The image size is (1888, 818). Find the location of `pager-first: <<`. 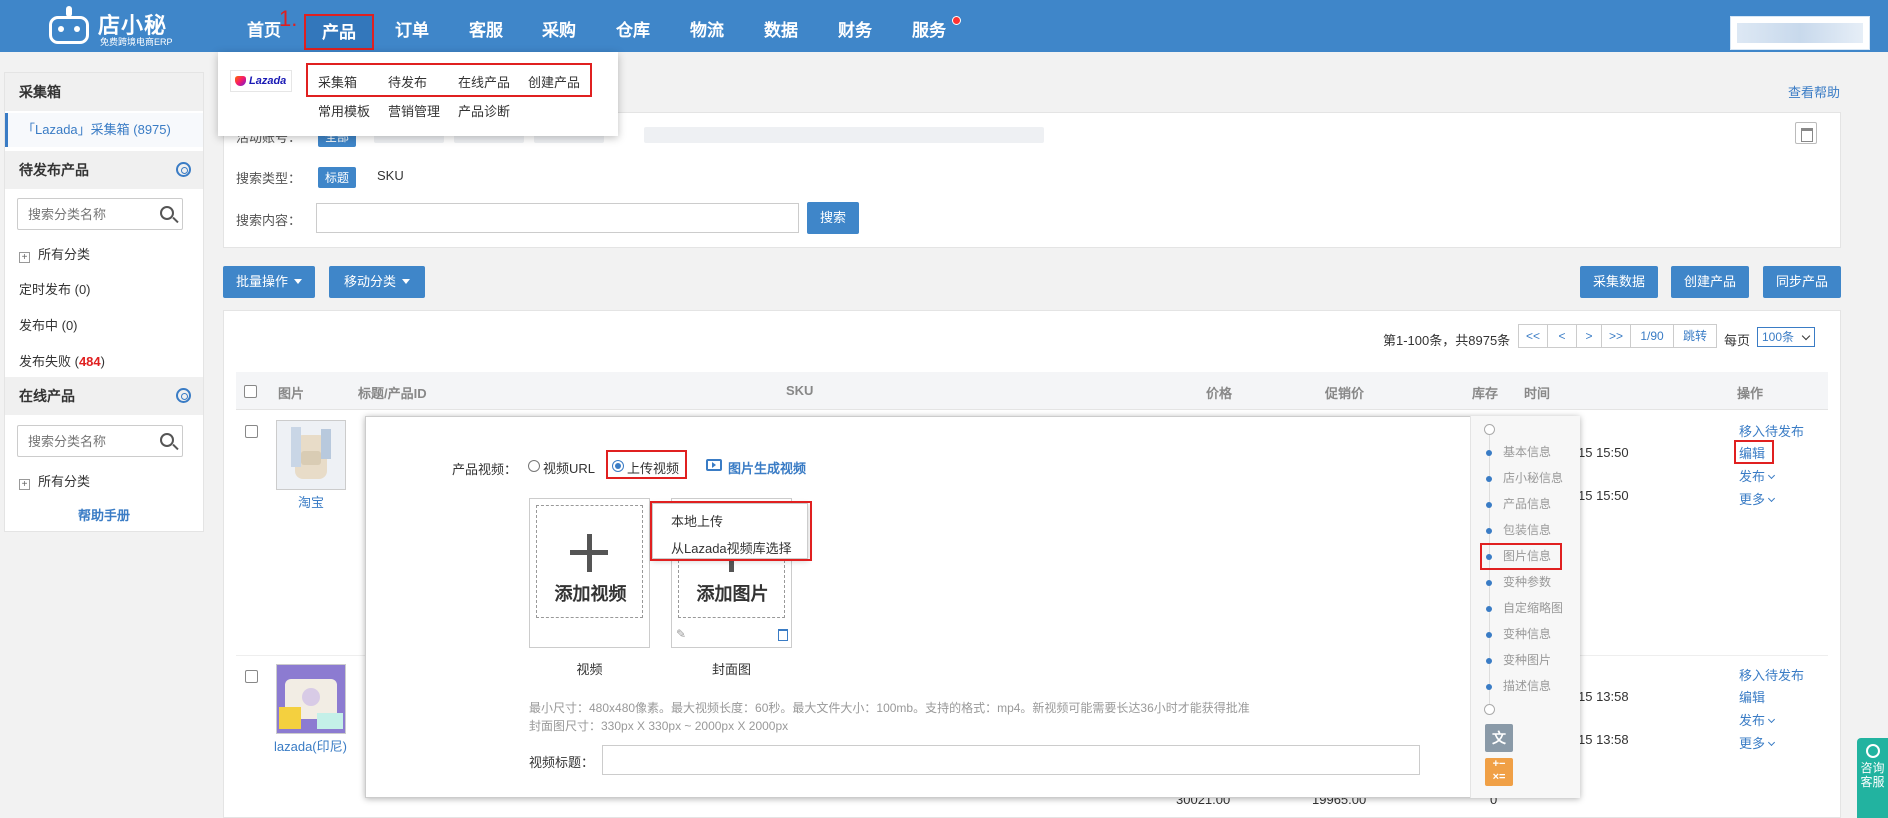

pager-first: << is located at coordinates (1533, 336).